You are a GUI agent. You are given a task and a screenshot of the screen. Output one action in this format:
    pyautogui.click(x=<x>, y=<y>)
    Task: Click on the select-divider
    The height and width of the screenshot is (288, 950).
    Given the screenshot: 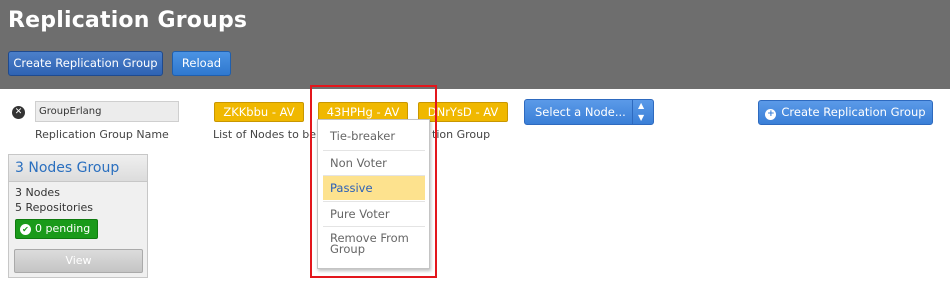 What is the action you would take?
    pyautogui.click(x=632, y=112)
    